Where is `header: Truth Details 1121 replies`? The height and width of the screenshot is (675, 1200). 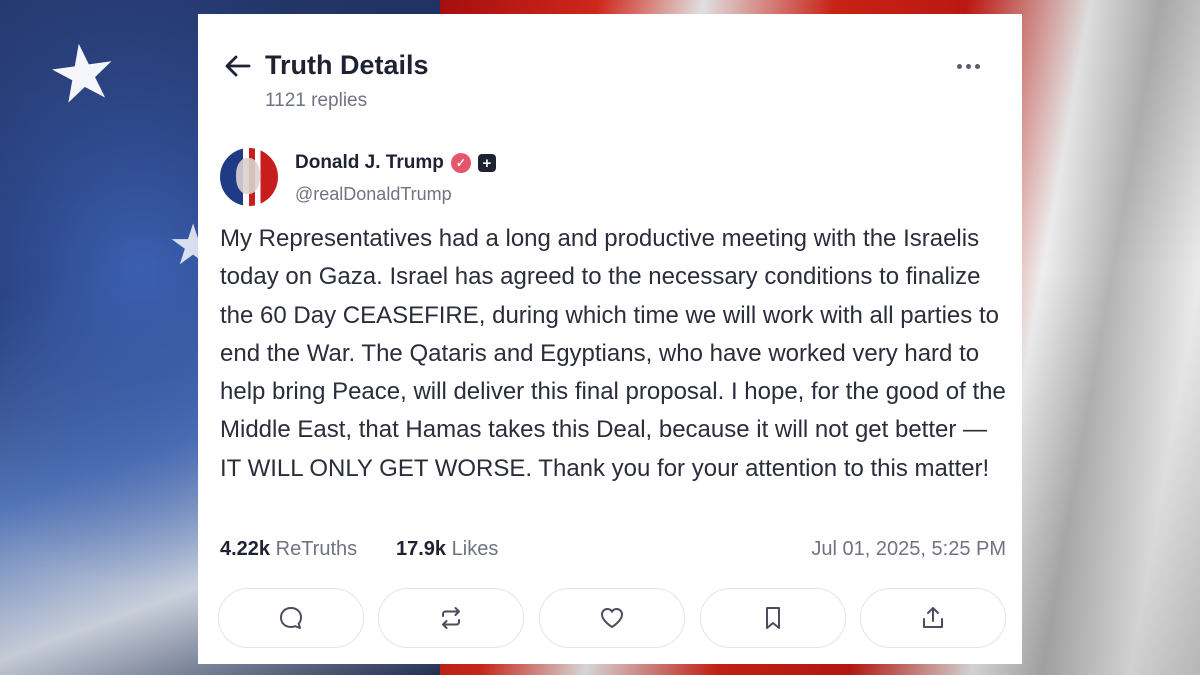
header: Truth Details 1121 replies is located at coordinates (610, 87).